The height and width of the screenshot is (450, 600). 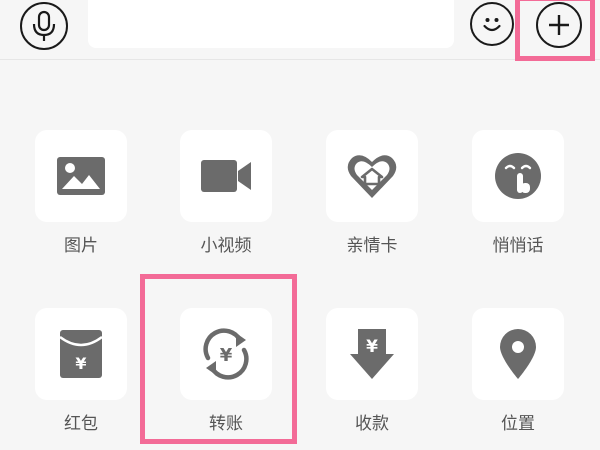 I want to click on smiley-icon, so click(x=492, y=24).